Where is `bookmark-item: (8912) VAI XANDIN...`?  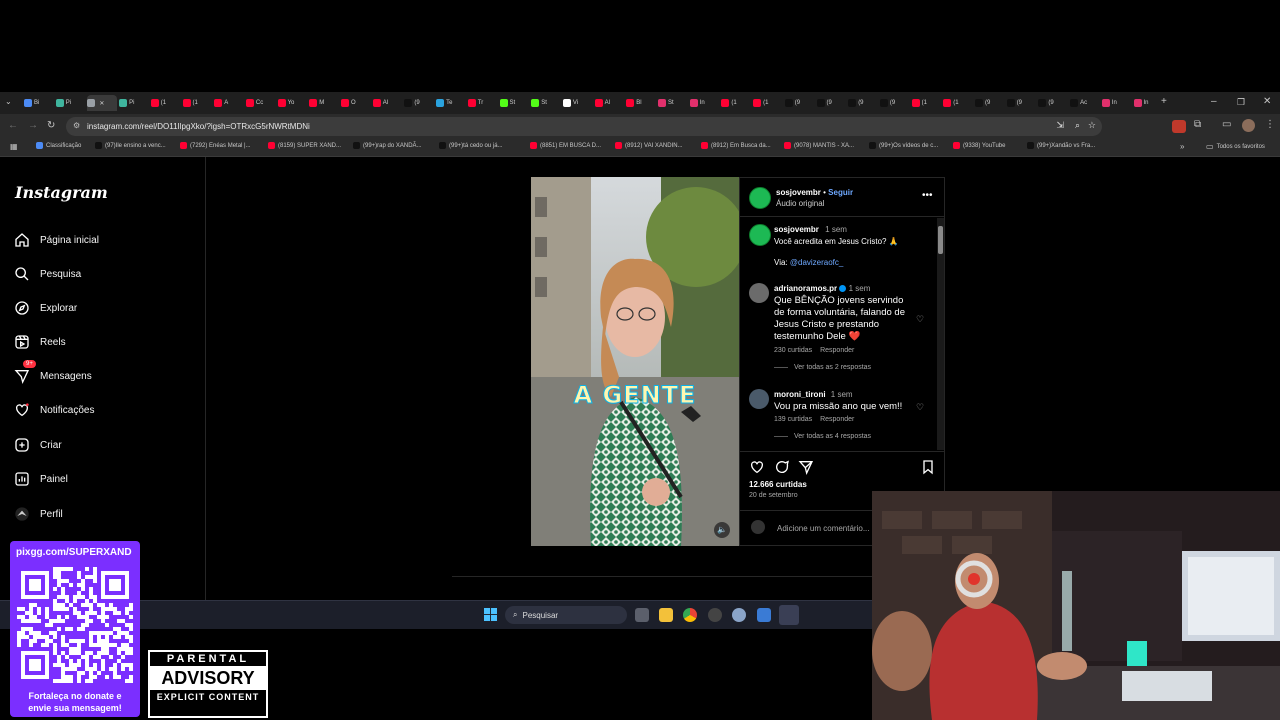
bookmark-item: (8912) VAI XANDIN... is located at coordinates (649, 145).